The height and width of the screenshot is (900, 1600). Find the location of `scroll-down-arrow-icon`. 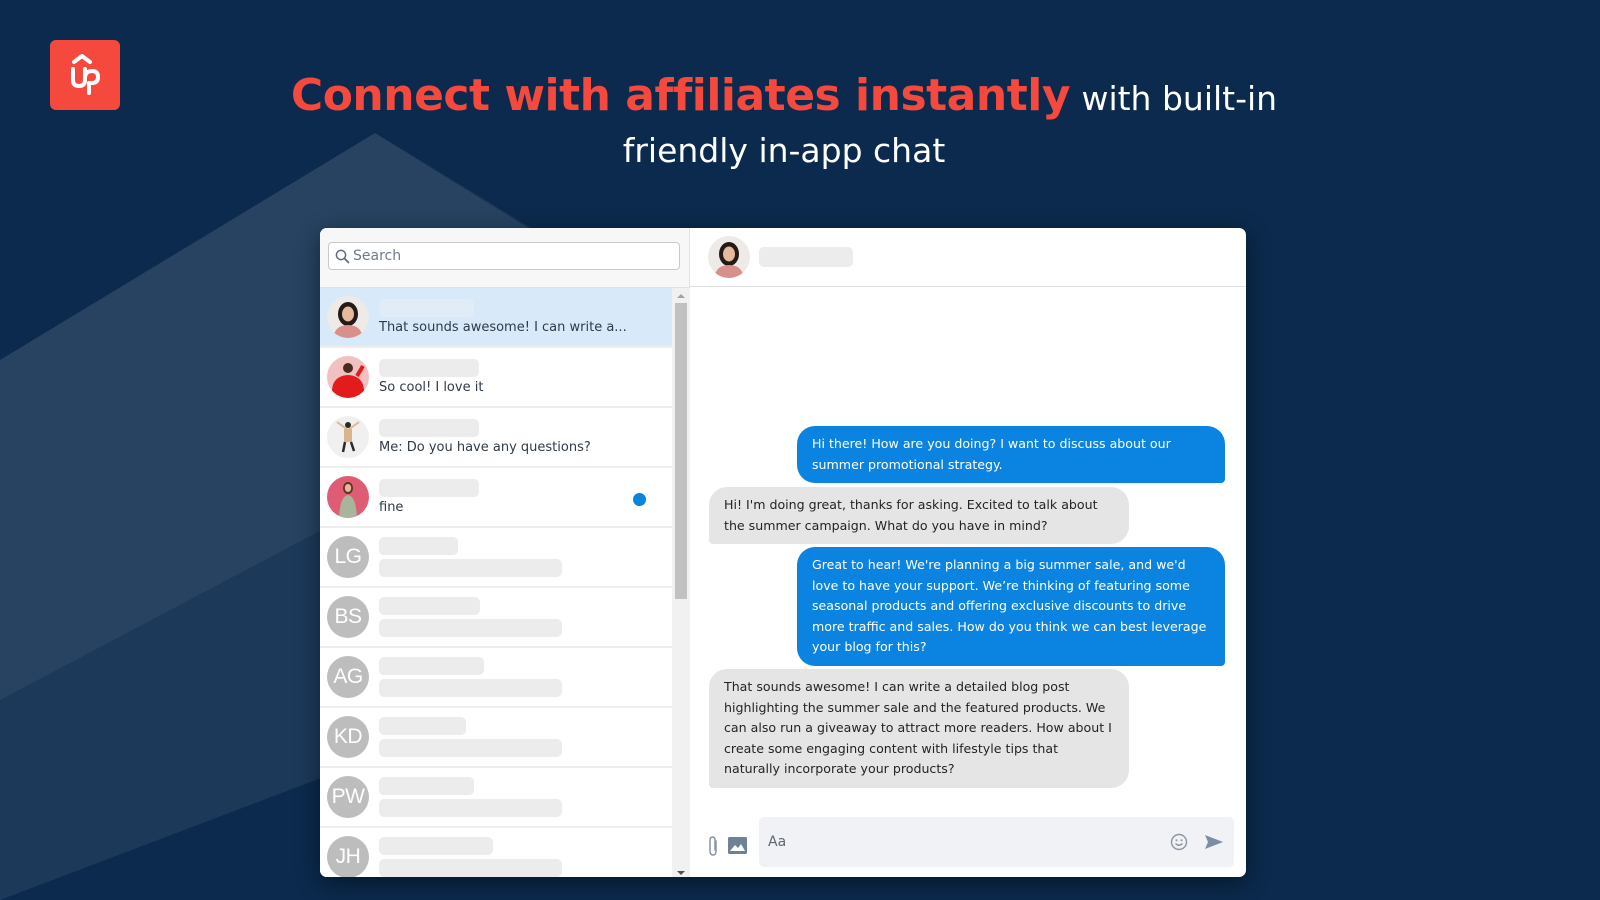

scroll-down-arrow-icon is located at coordinates (681, 873).